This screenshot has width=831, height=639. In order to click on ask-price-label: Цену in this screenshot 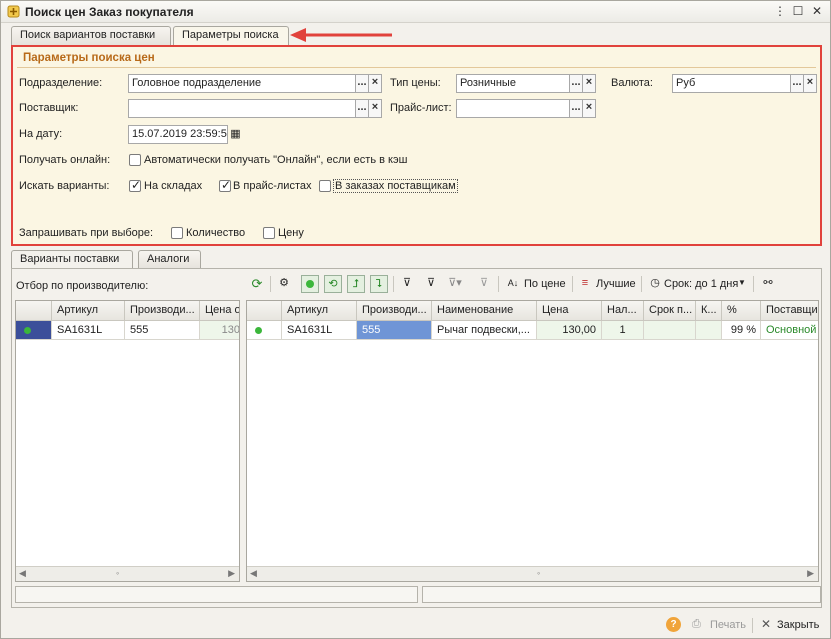, I will do `click(291, 233)`.